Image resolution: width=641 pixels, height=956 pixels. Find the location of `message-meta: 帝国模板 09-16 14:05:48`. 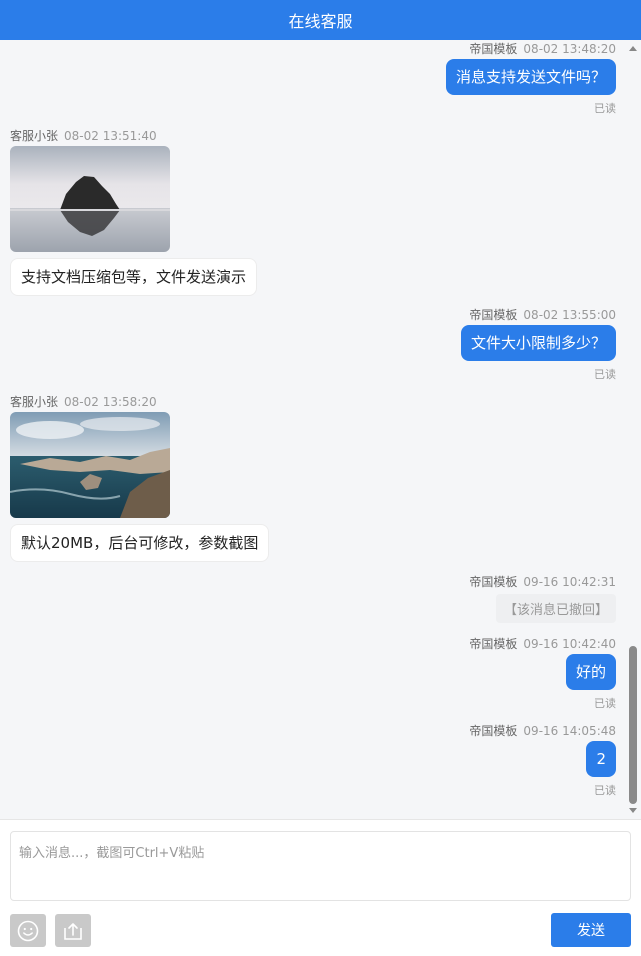

message-meta: 帝国模板 09-16 14:05:48 is located at coordinates (542, 730).